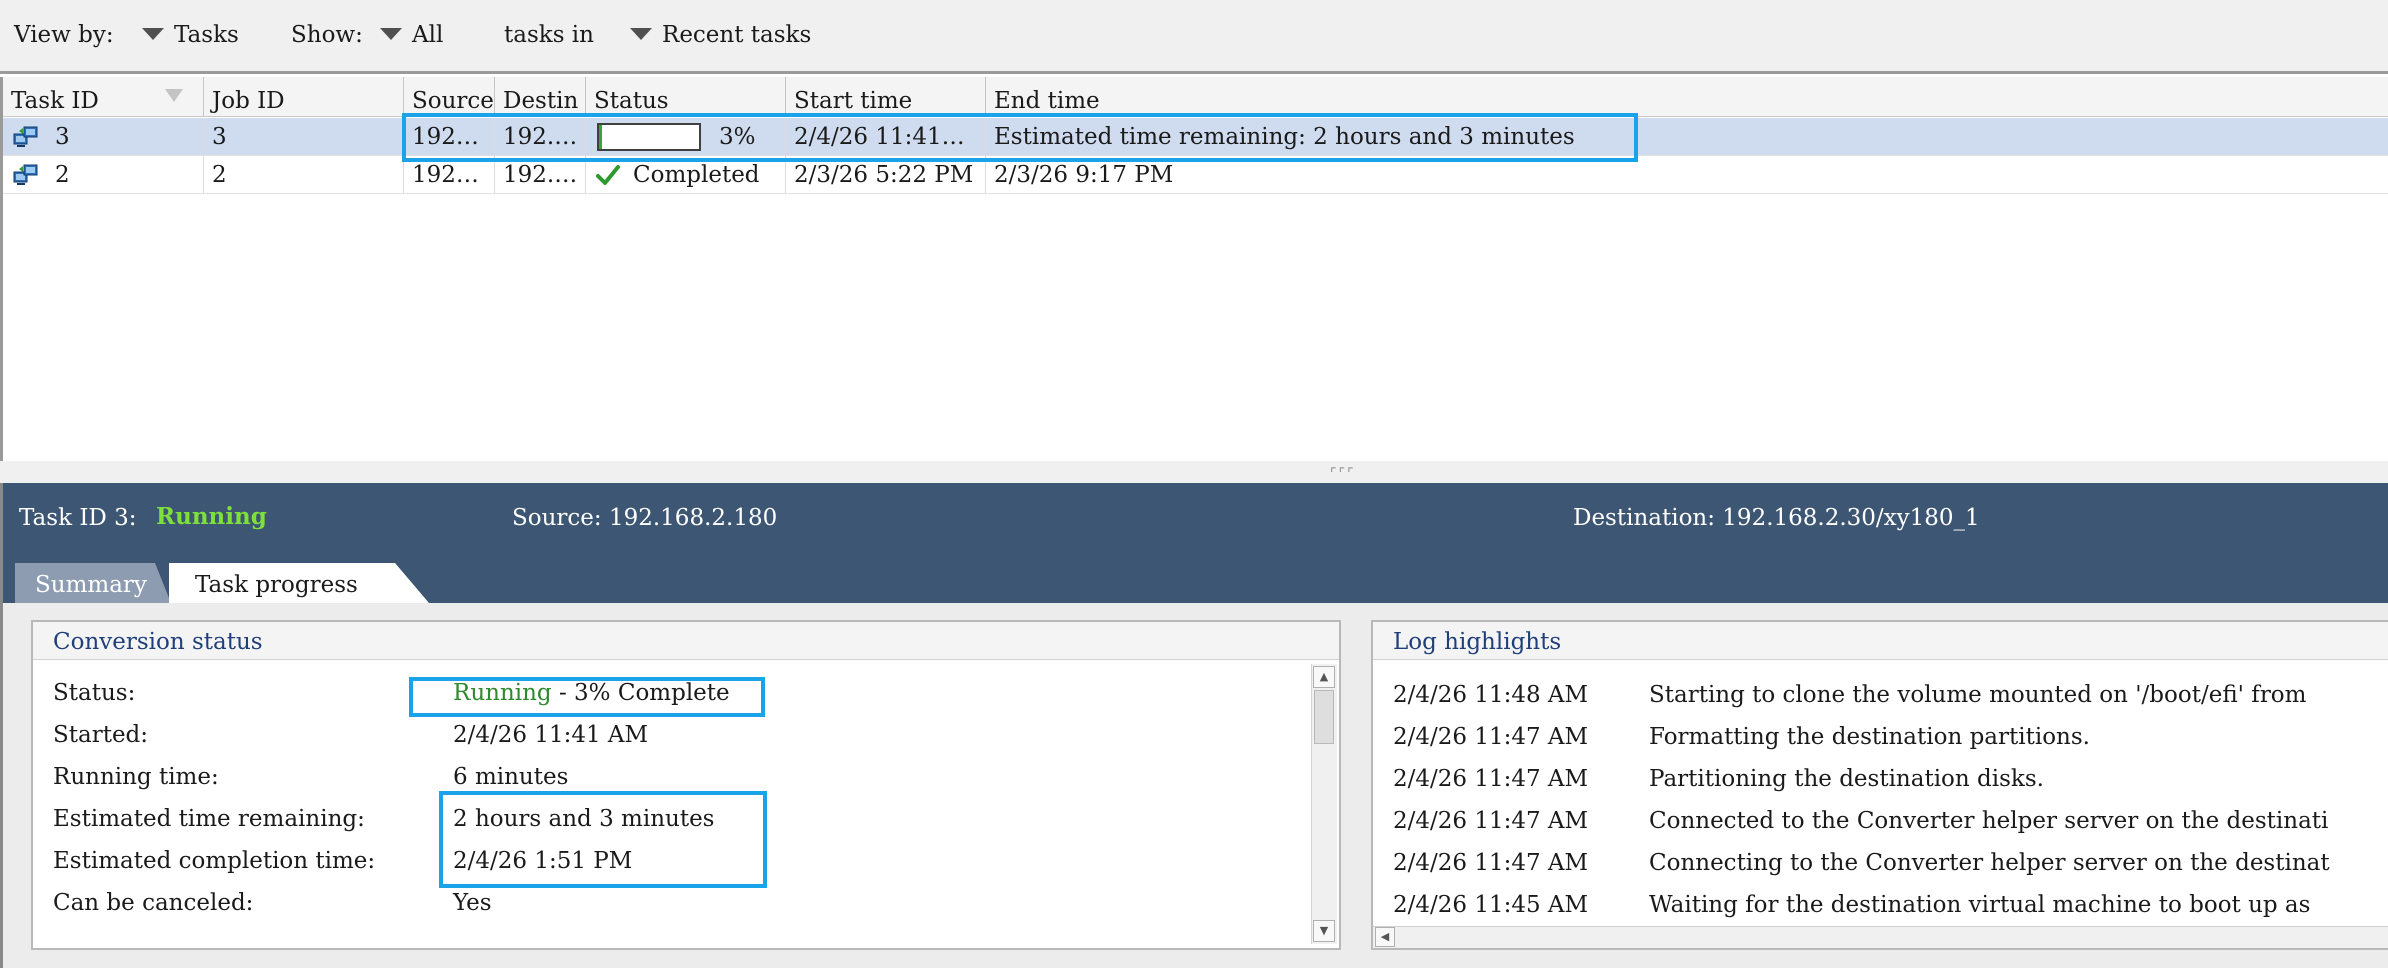 This screenshot has width=2388, height=968. What do you see at coordinates (1880, 641) in the screenshot?
I see `log-highlights-title: Log highlights` at bounding box center [1880, 641].